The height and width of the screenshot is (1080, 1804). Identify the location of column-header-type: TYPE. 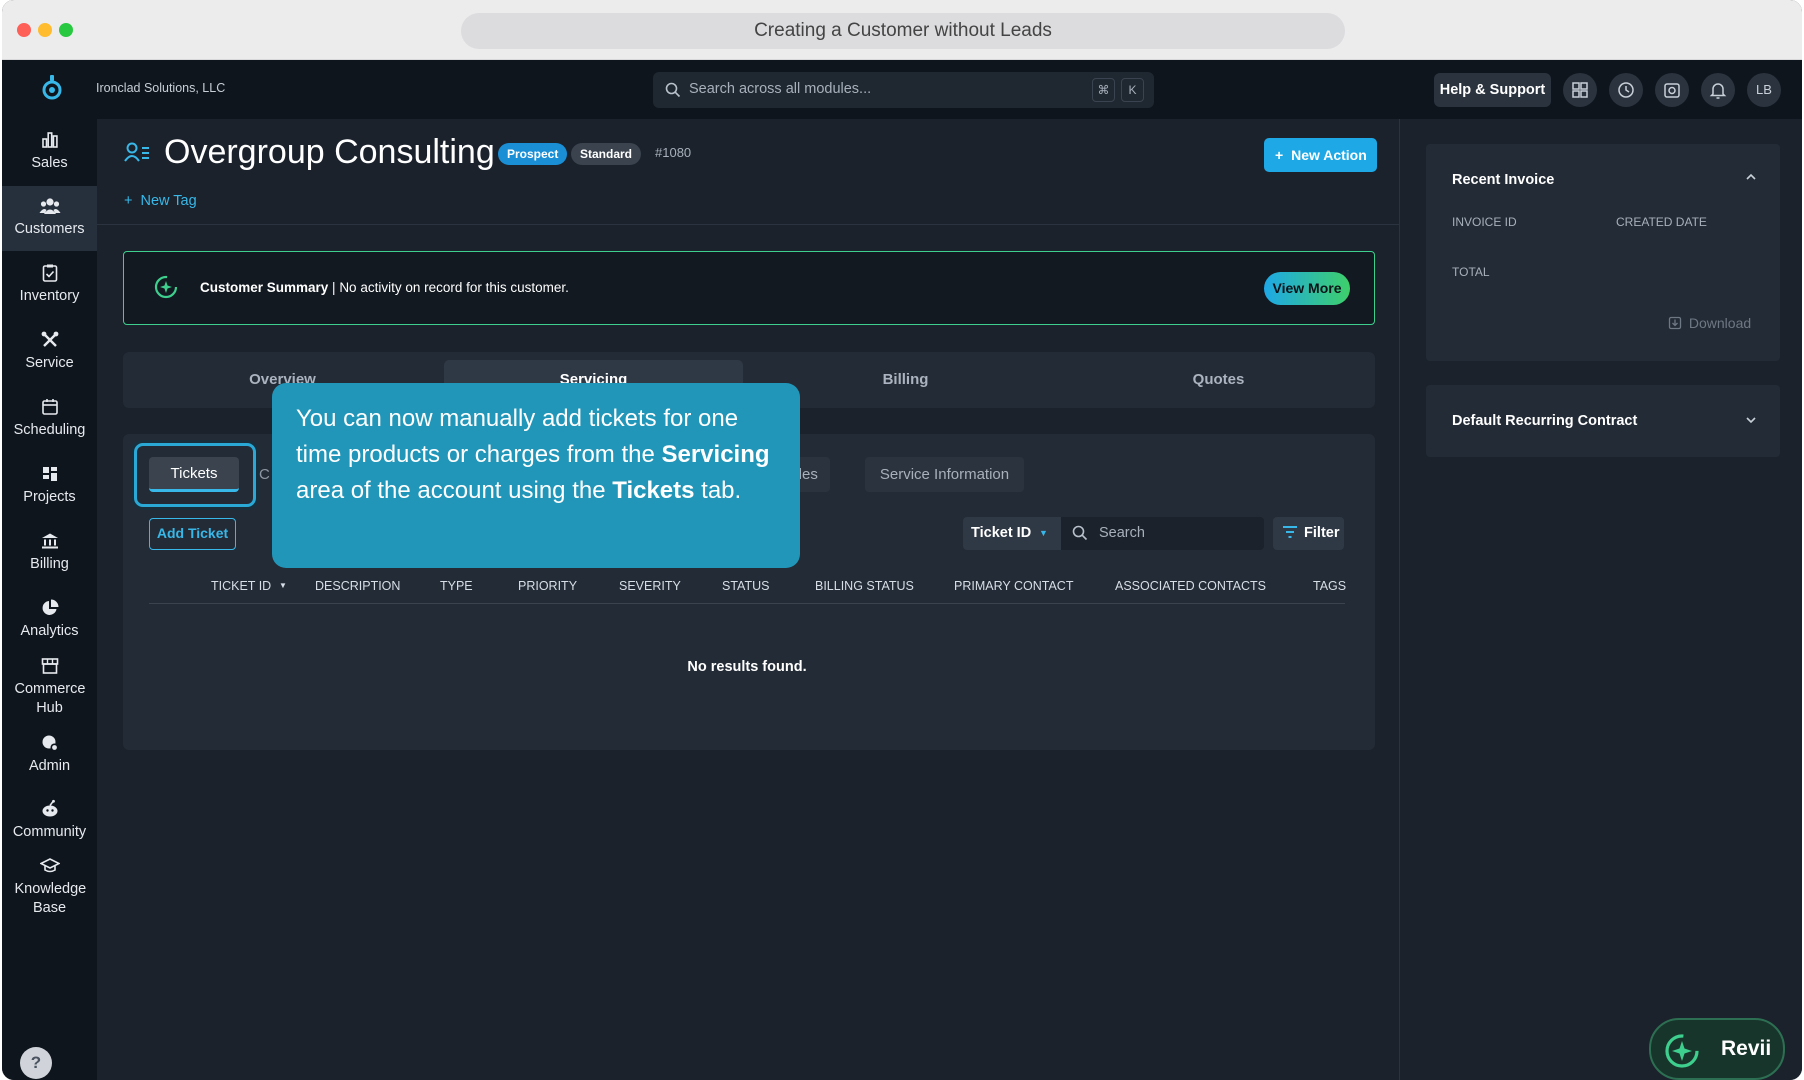
(456, 586).